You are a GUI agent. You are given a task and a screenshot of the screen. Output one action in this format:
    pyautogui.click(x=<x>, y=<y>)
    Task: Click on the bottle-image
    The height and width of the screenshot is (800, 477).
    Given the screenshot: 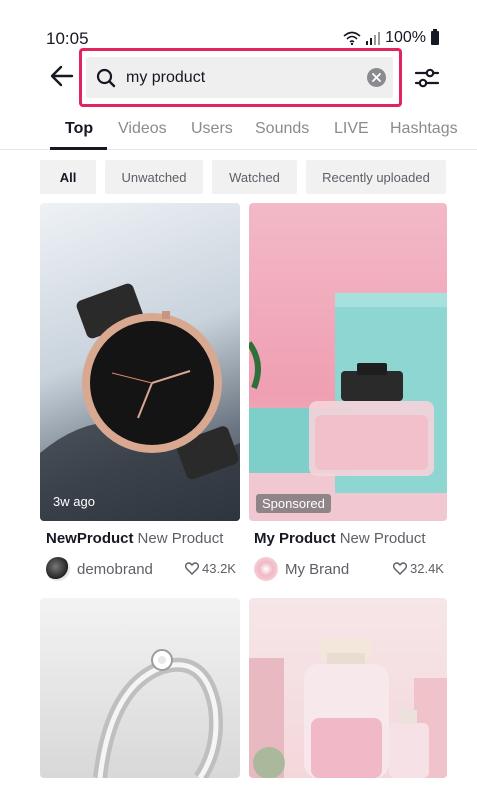 What is the action you would take?
    pyautogui.click(x=348, y=708)
    